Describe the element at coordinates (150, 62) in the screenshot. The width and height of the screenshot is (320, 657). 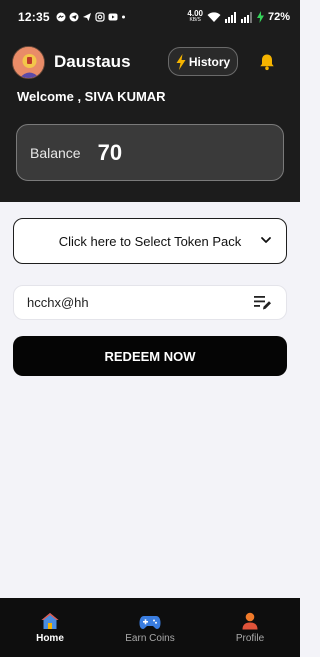
I see `app-header: Daustaus History` at that location.